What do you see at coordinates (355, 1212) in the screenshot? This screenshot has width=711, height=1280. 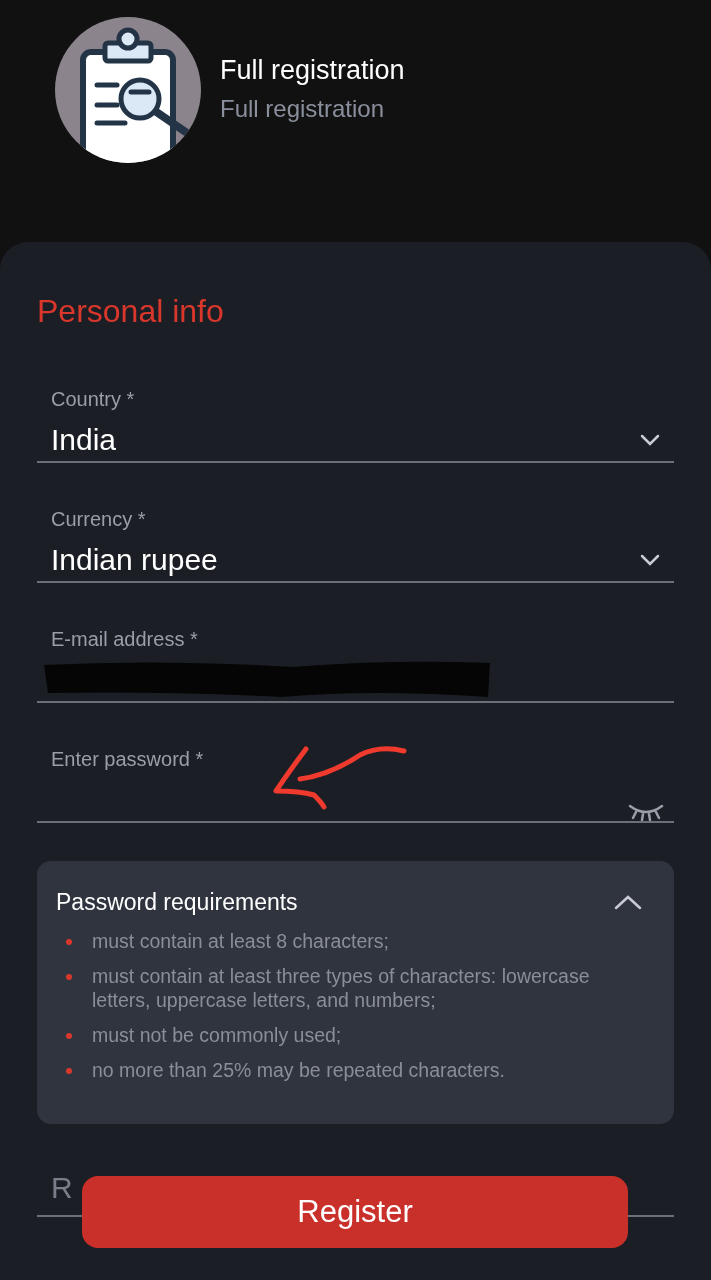 I see `register-button: Register` at bounding box center [355, 1212].